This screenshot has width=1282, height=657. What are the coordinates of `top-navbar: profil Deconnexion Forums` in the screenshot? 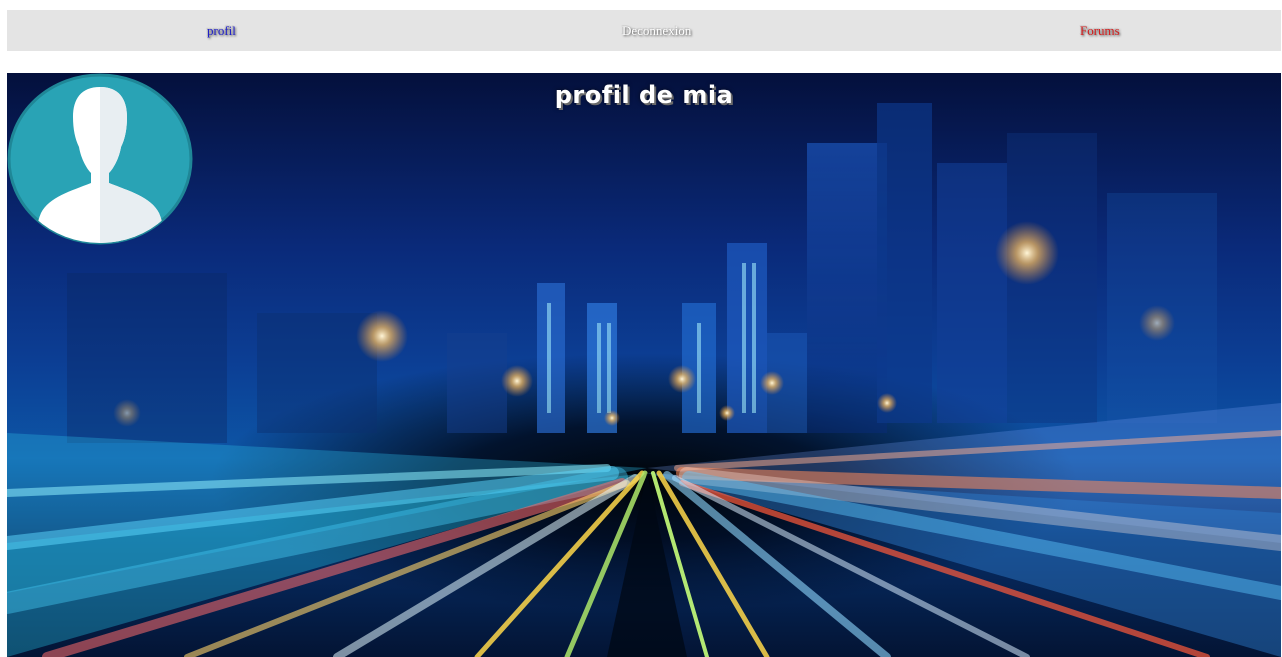 It's located at (644, 30).